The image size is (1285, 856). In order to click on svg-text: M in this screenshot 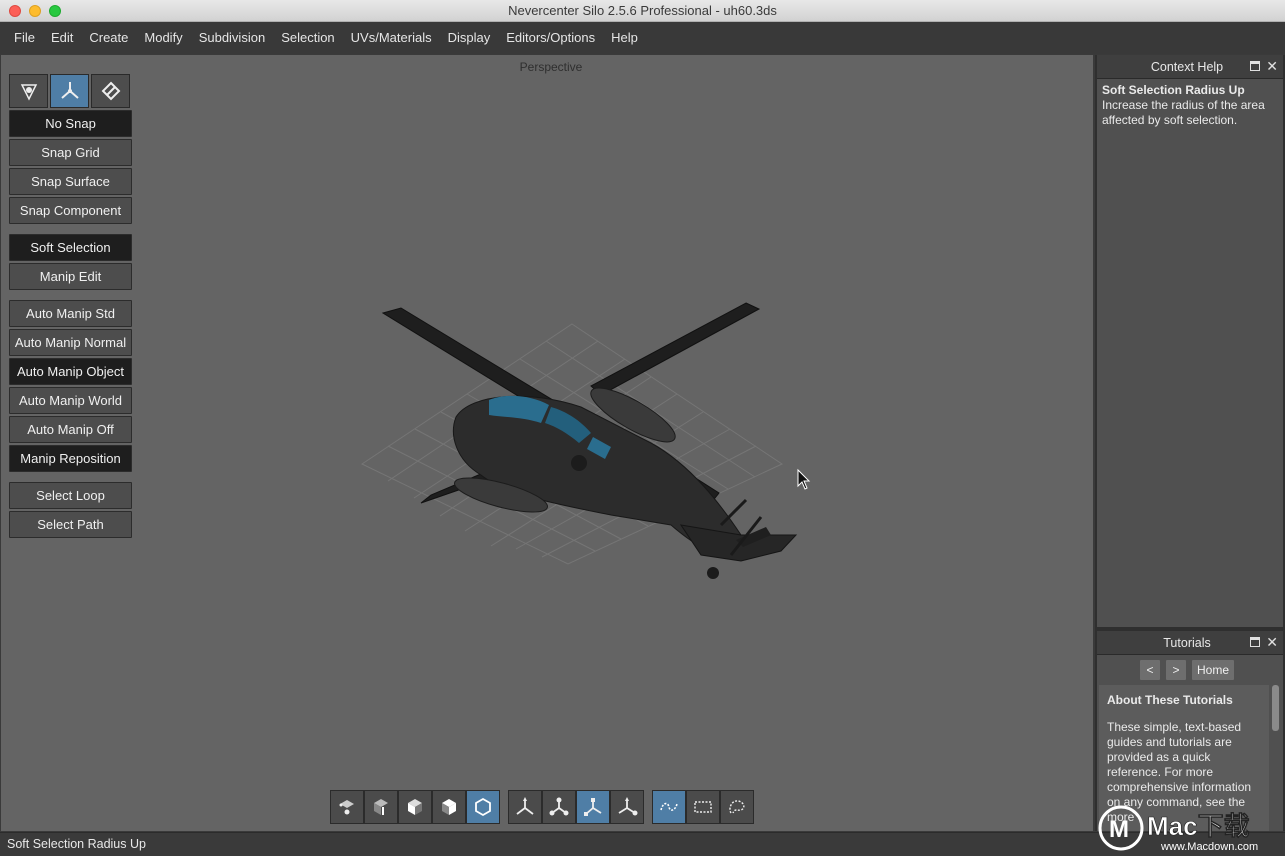, I will do `click(1119, 829)`.